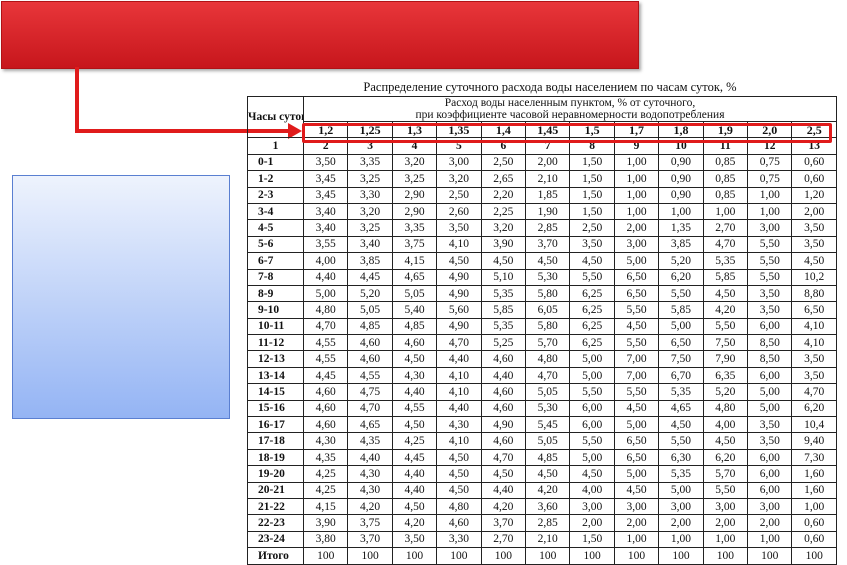 The image size is (847, 565). Describe the element at coordinates (459, 162) in the screenshot. I see `value-cell: 3,00` at that location.